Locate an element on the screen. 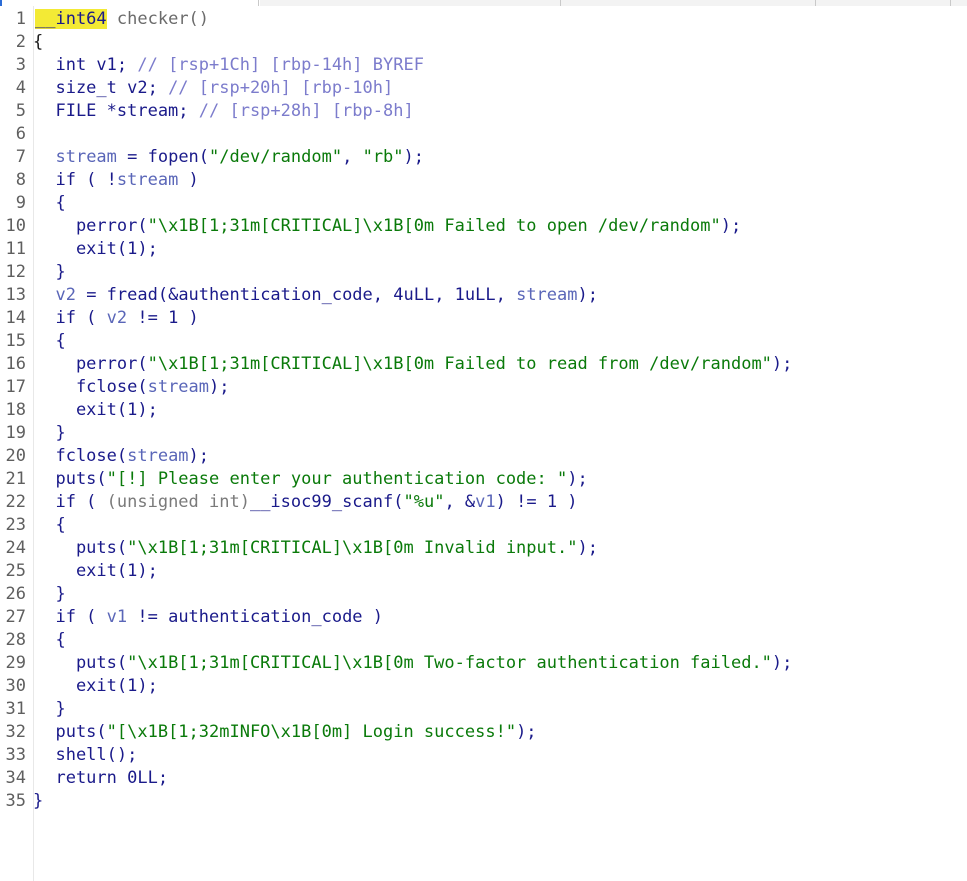 This screenshot has width=967, height=881. code-token: puts( is located at coordinates (81, 663).